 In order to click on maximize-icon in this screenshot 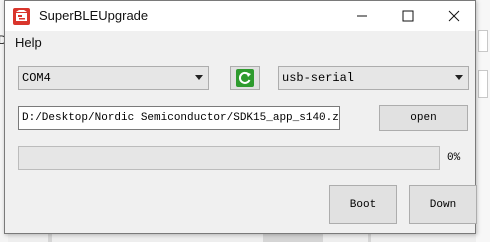, I will do `click(408, 16)`.